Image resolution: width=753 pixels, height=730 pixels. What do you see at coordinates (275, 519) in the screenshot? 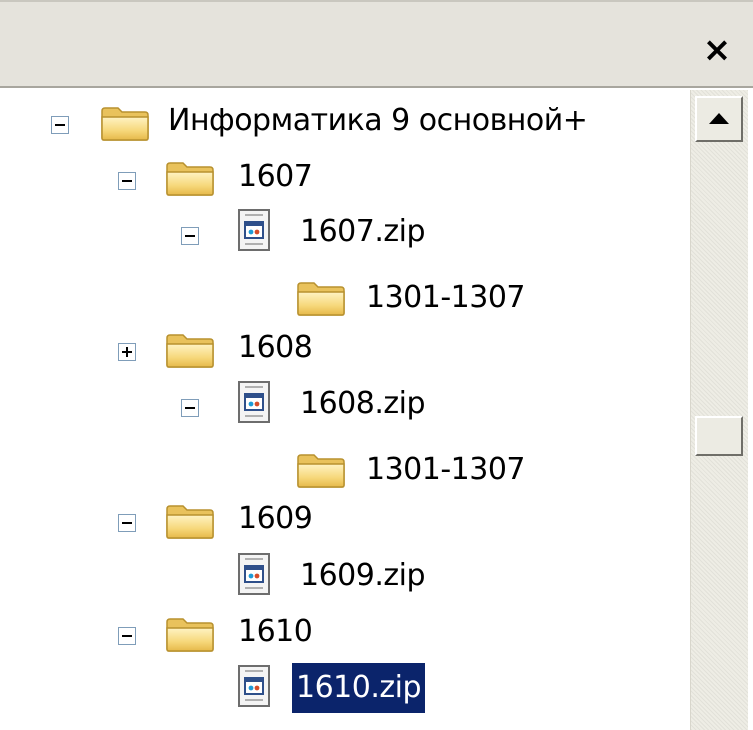
I see `tree-node-1609: 1609` at bounding box center [275, 519].